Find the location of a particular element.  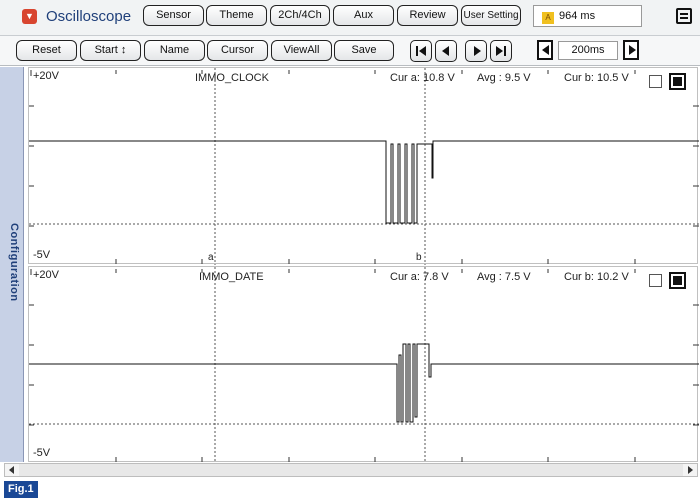

save-button: Save is located at coordinates (364, 50).